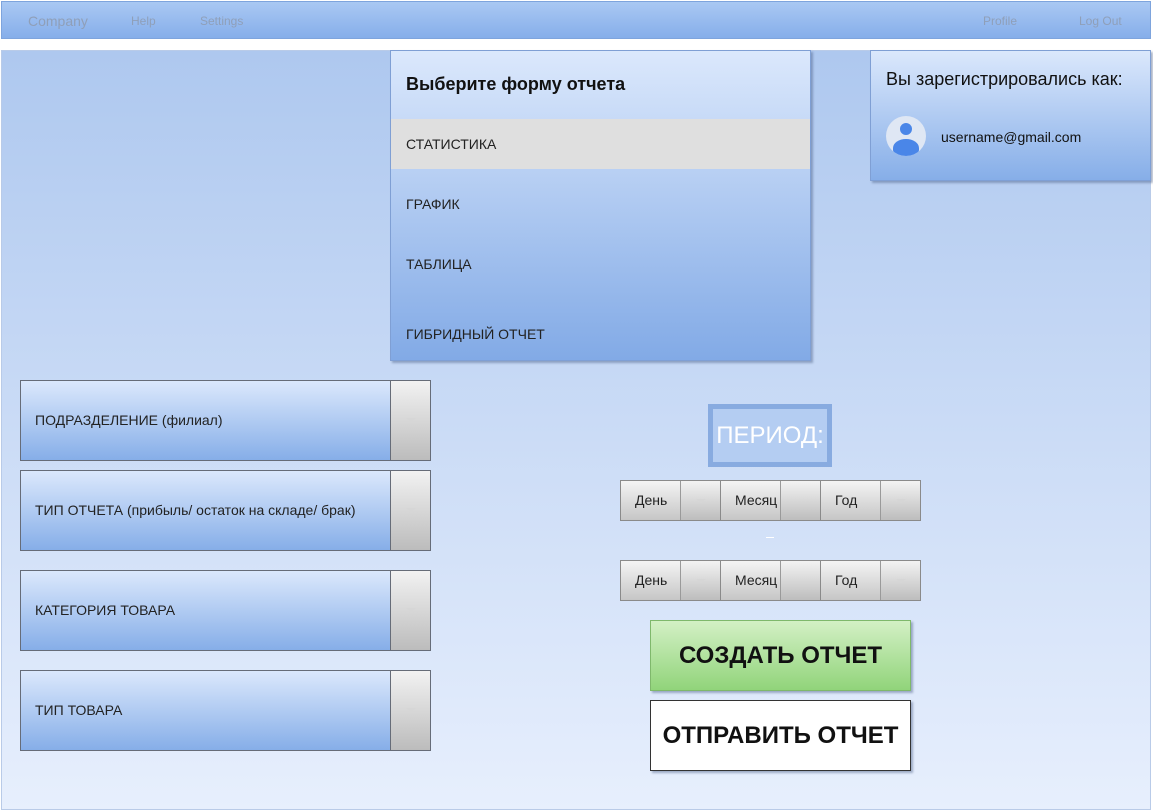  I want to click on branch-dropdown-button, so click(410, 420).